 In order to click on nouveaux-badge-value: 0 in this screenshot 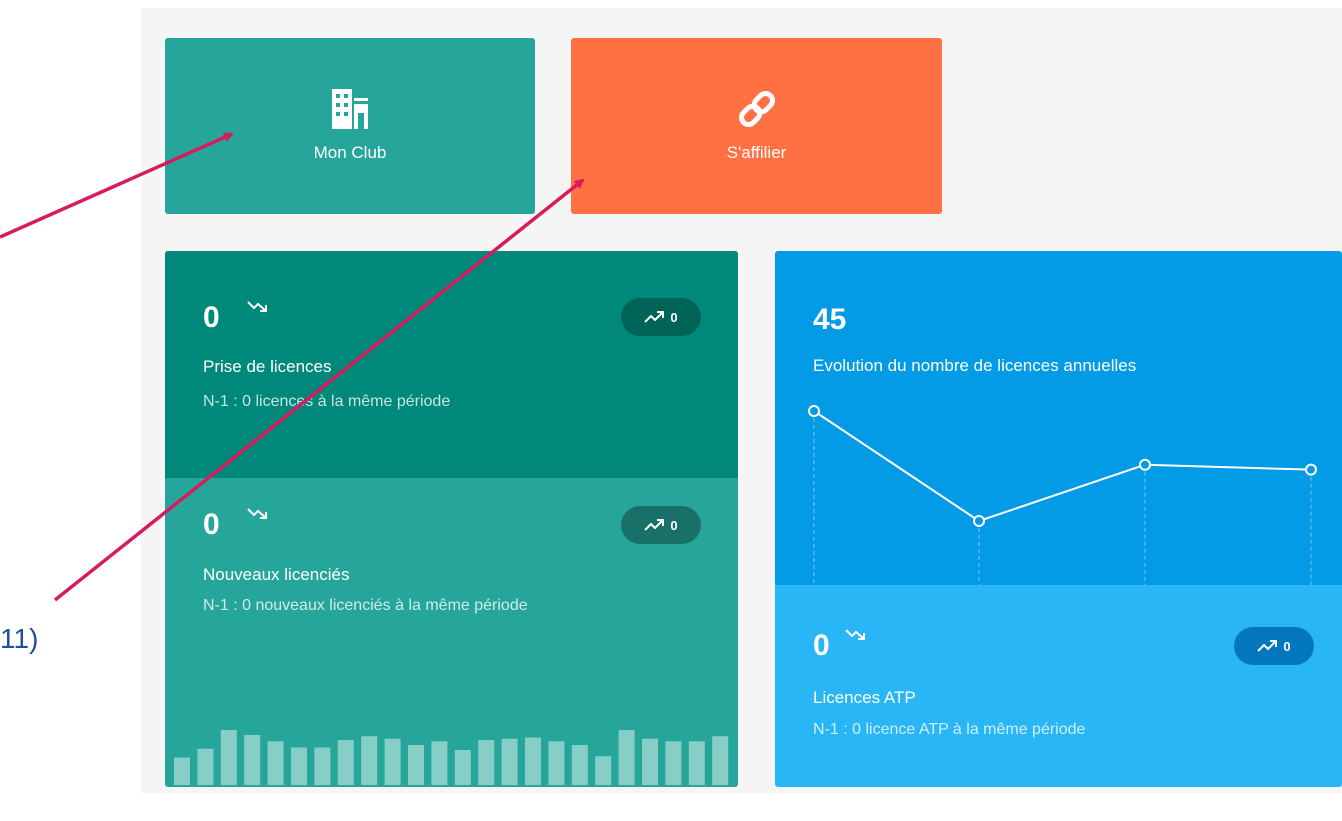, I will do `click(674, 525)`.